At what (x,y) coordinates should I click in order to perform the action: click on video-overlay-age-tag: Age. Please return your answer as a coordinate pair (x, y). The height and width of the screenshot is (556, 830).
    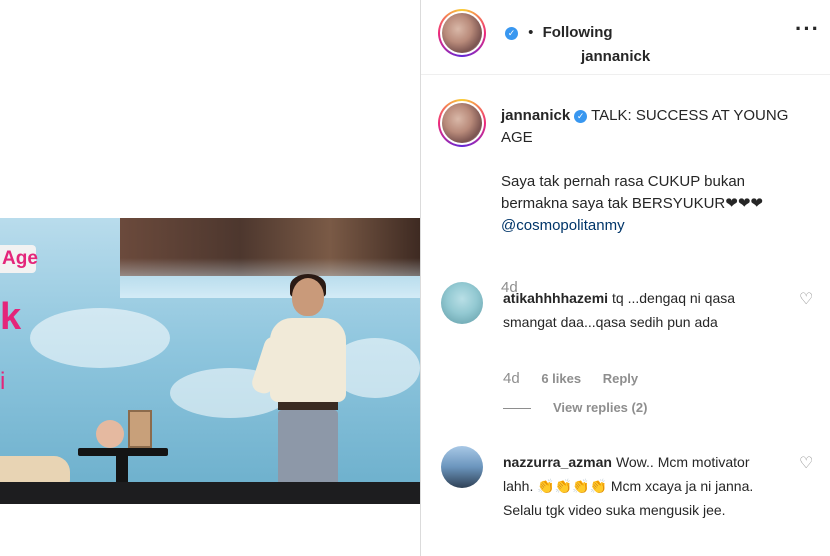
    Looking at the image, I should click on (19, 259).